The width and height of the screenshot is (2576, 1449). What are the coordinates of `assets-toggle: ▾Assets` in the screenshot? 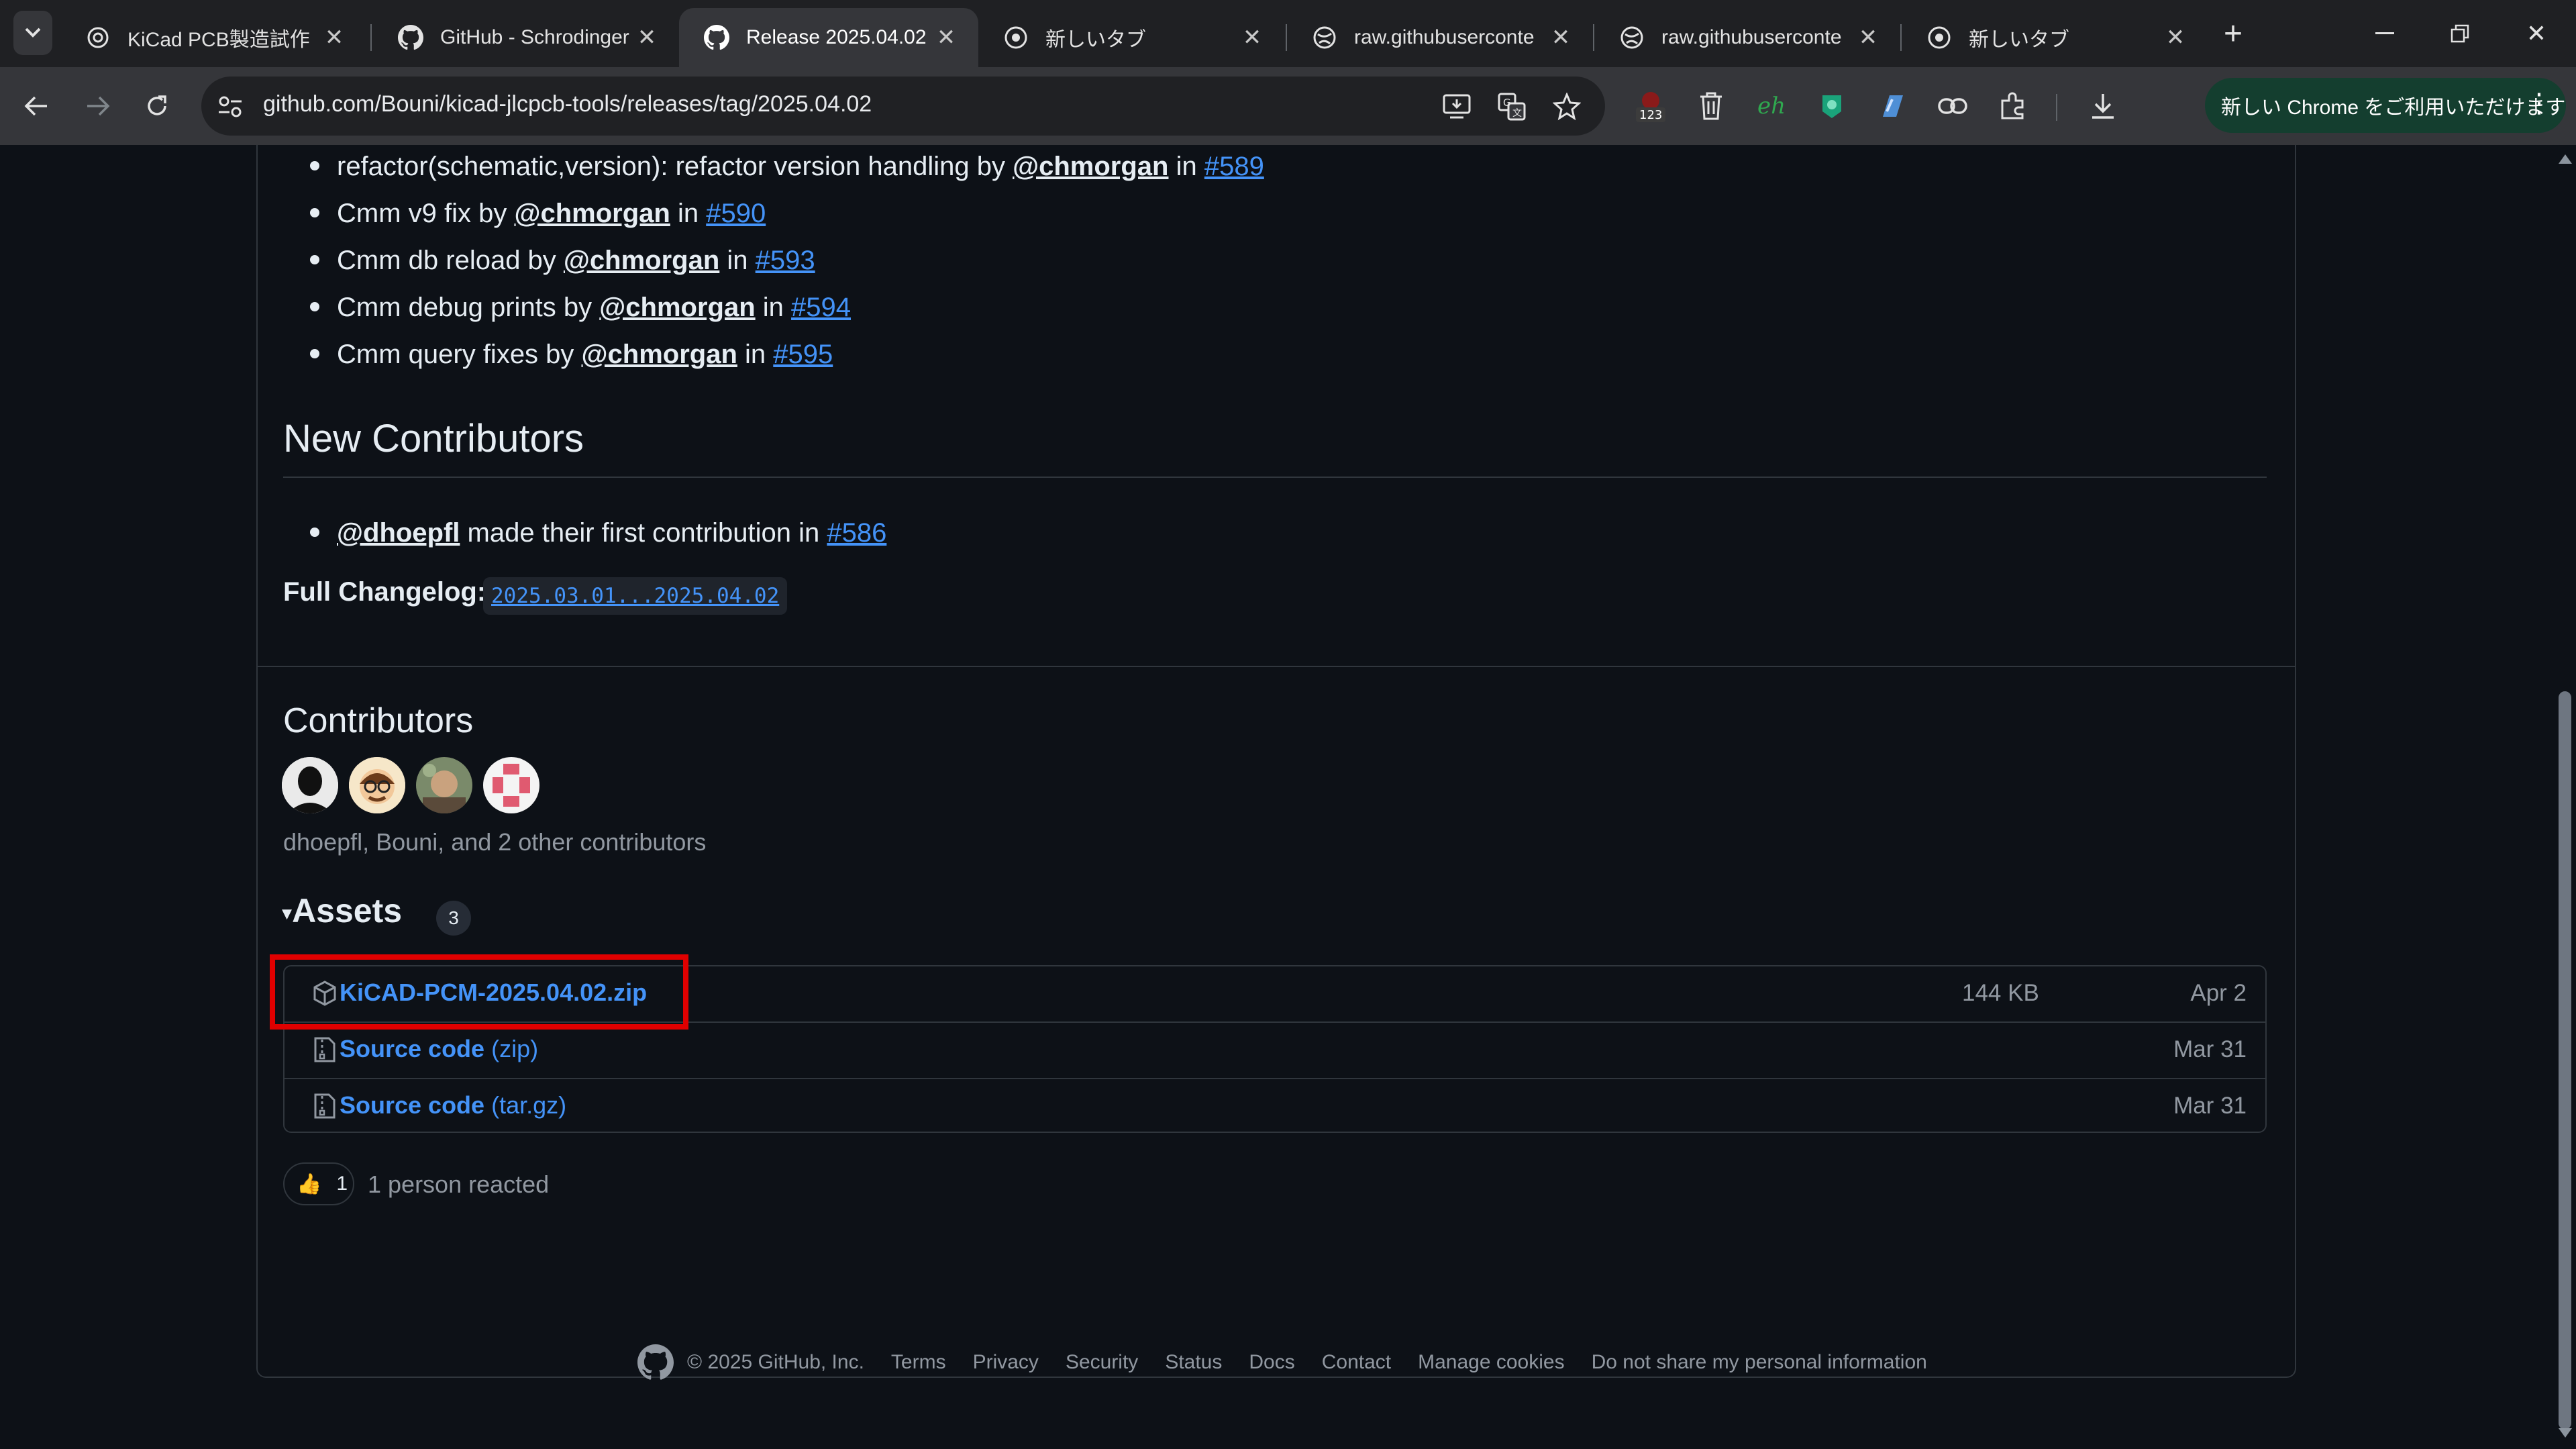 It's located at (342, 910).